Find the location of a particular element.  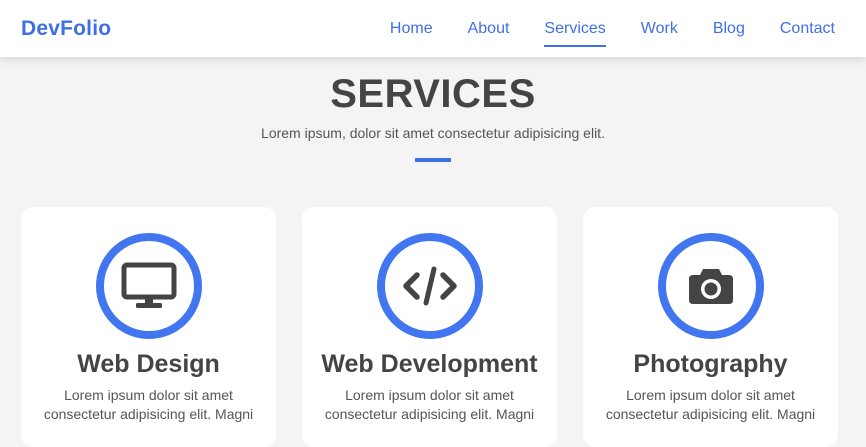

nav-work-link: Work is located at coordinates (659, 29).